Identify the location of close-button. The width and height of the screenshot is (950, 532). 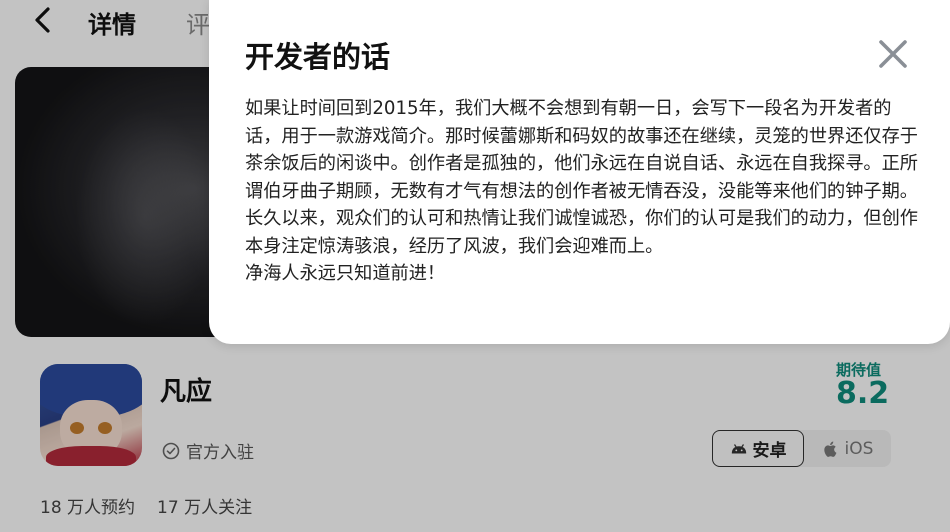
(893, 54).